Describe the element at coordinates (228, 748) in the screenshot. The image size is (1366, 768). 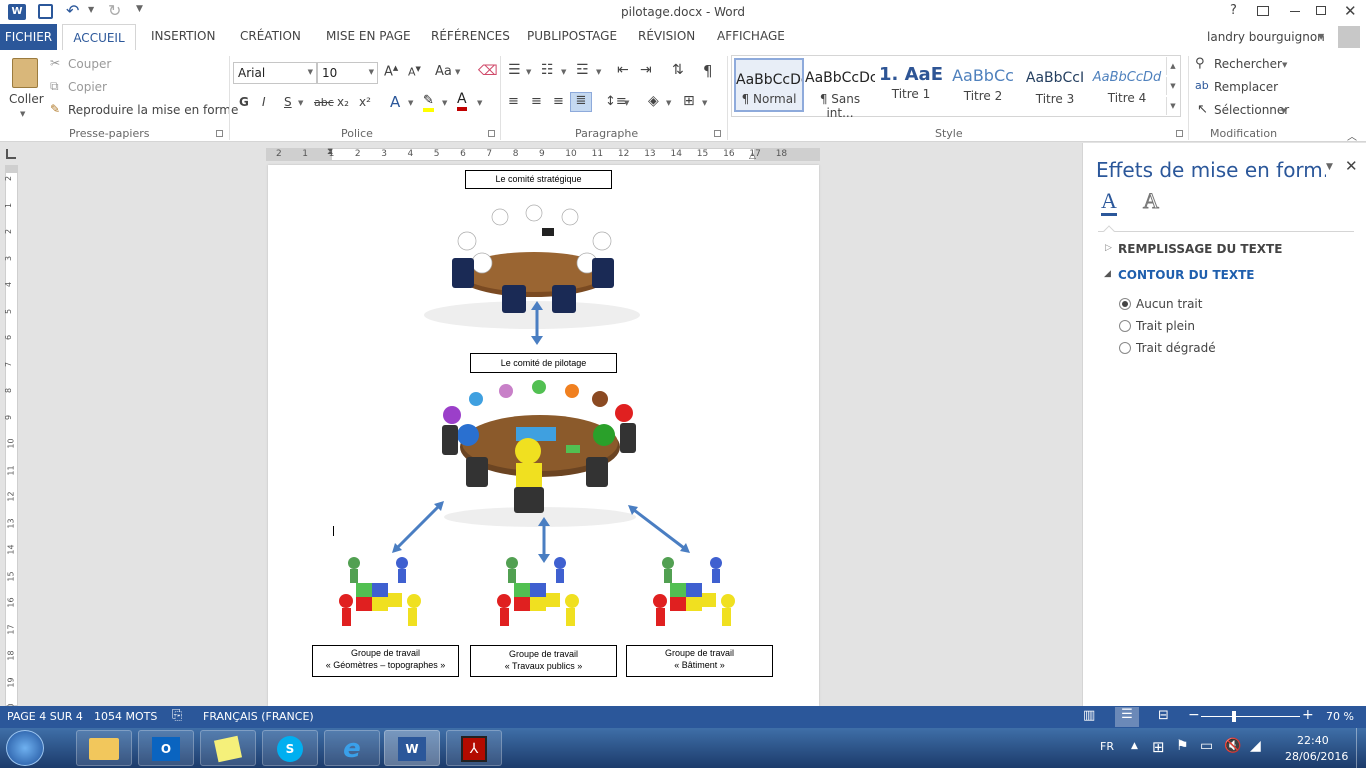
I see `sticky-notes-taskbar-icon` at that location.